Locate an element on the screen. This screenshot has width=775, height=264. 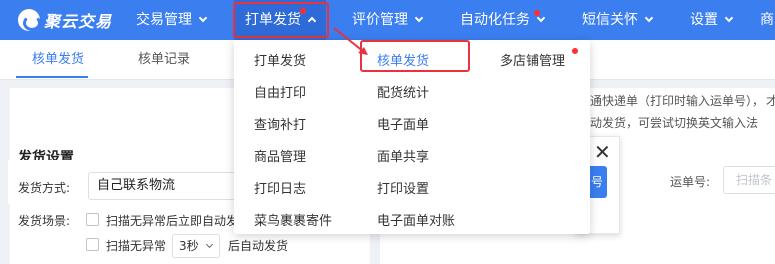
hint-text-1-tail: 才 is located at coordinates (770, 101).